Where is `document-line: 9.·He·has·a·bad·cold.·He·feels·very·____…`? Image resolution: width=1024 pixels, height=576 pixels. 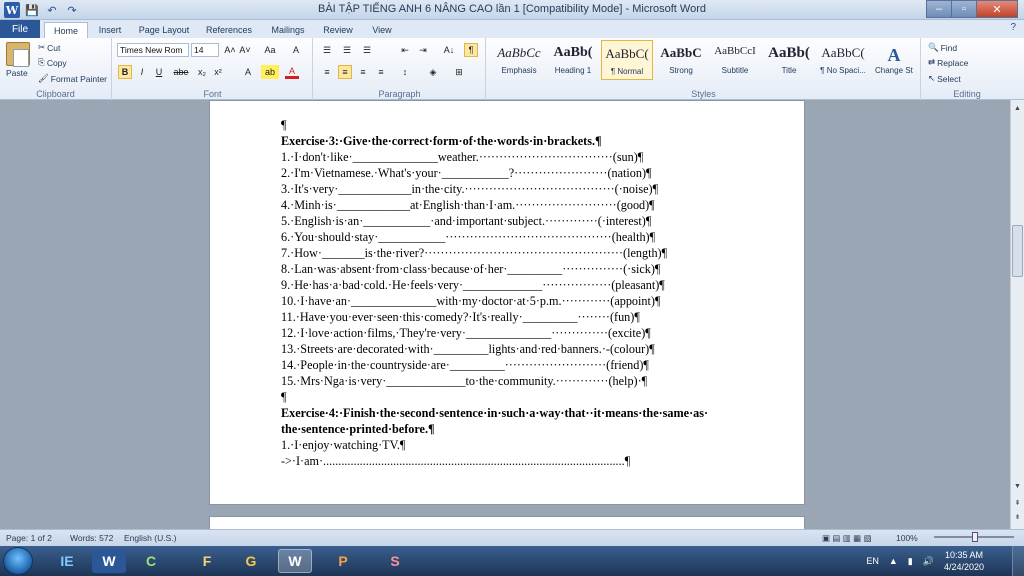
document-line: 9.·He·has·a·bad·cold.·He·feels·very·____… is located at coordinates (521, 285).